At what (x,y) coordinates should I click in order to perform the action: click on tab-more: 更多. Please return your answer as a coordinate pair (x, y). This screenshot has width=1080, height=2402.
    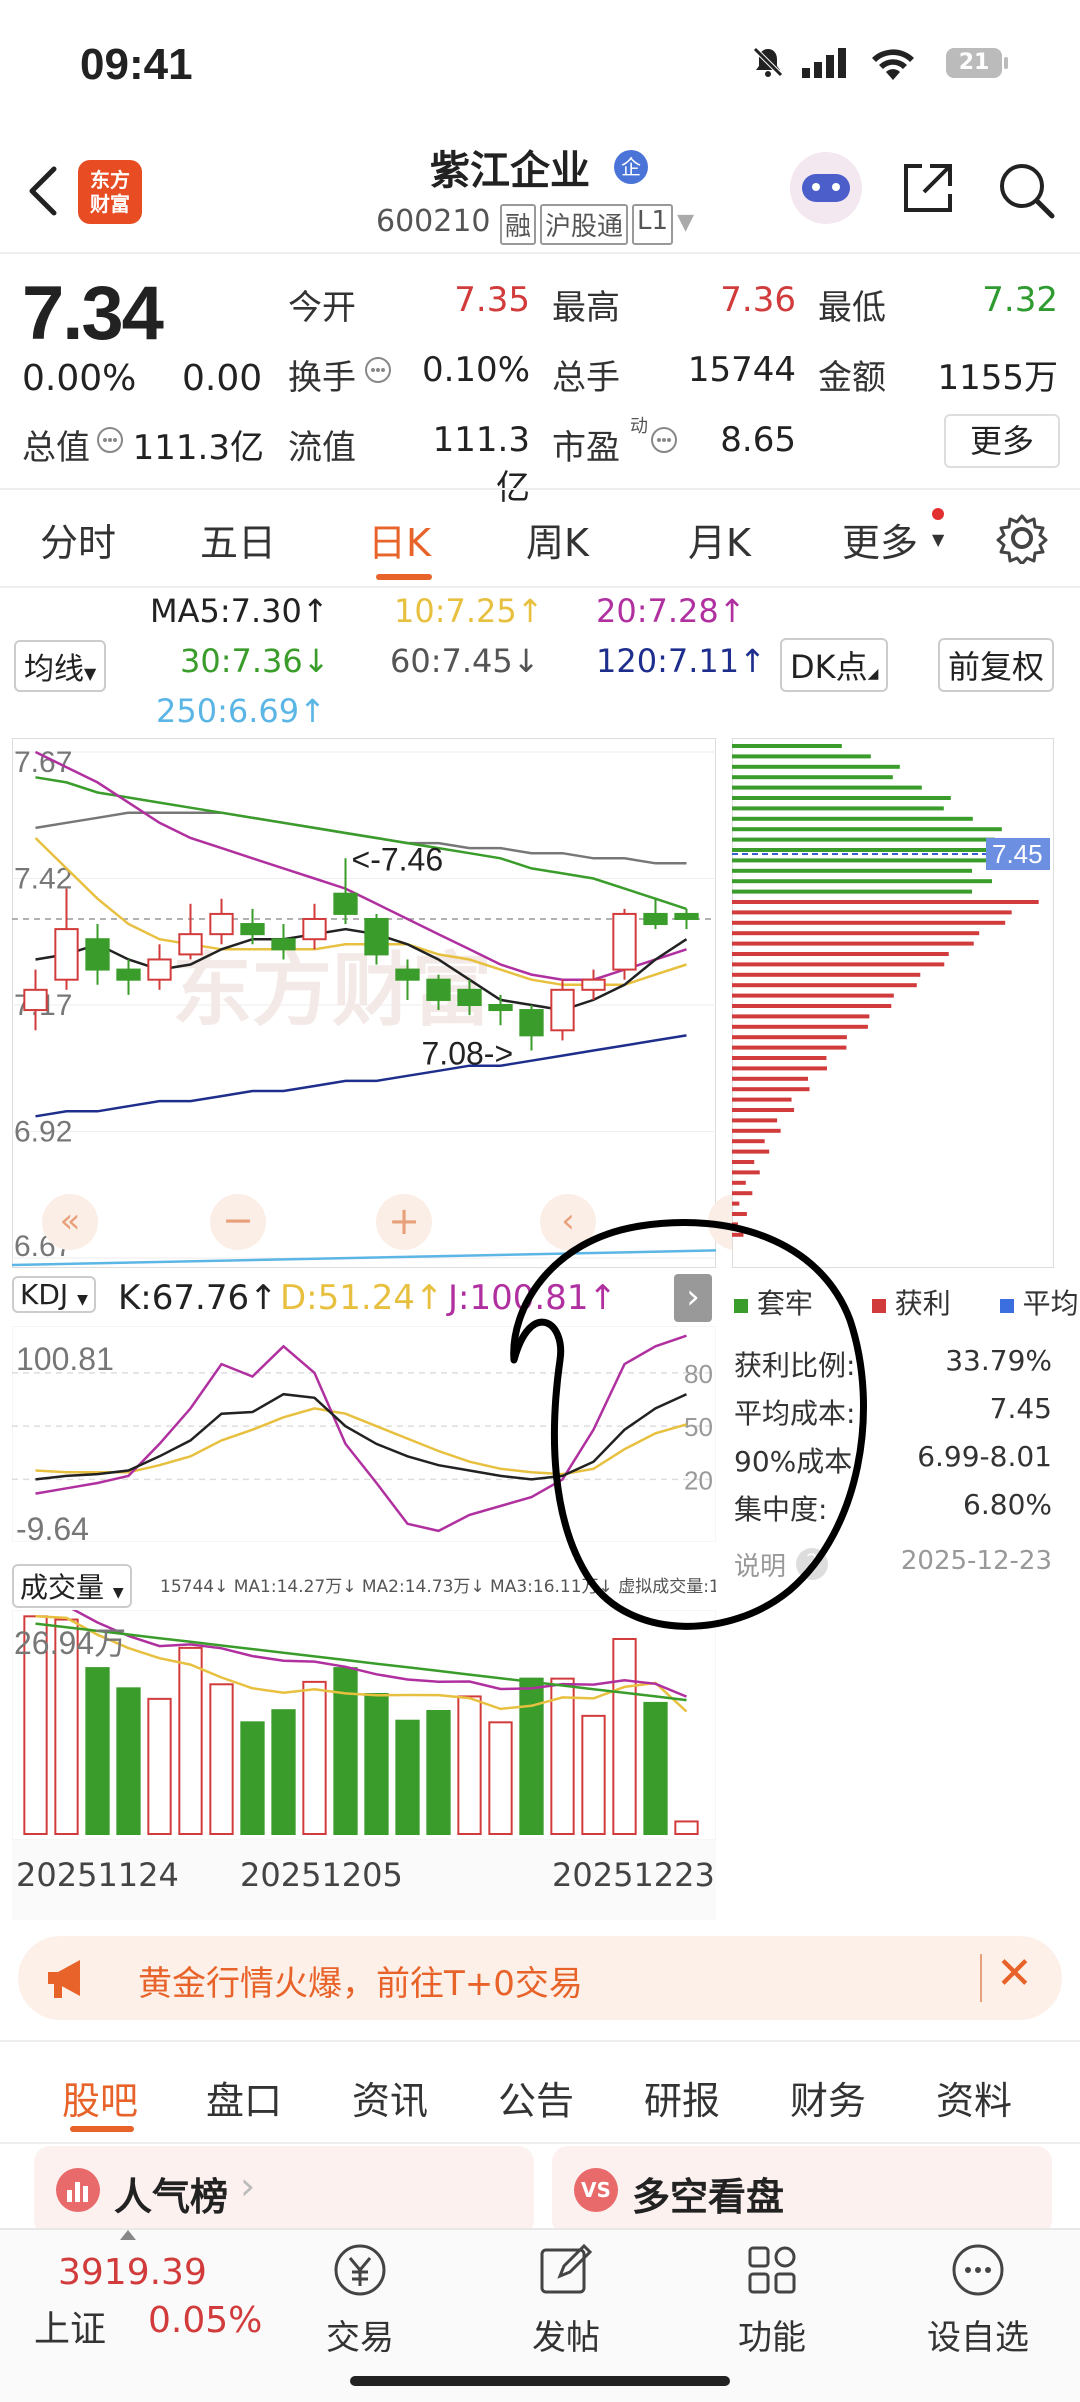
    Looking at the image, I should click on (880, 539).